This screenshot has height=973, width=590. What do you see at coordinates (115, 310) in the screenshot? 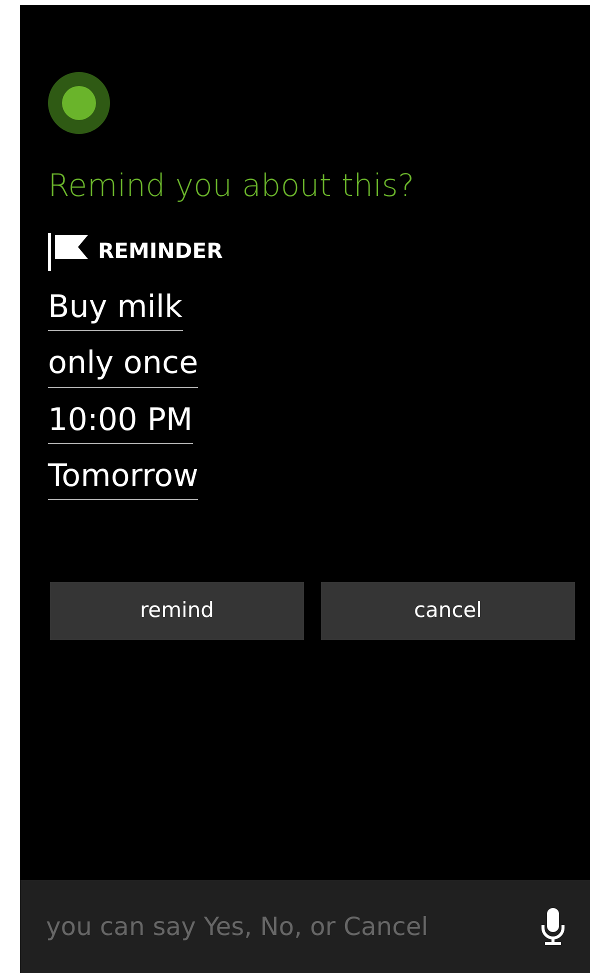
I see `reminder-field: Buy milk` at bounding box center [115, 310].